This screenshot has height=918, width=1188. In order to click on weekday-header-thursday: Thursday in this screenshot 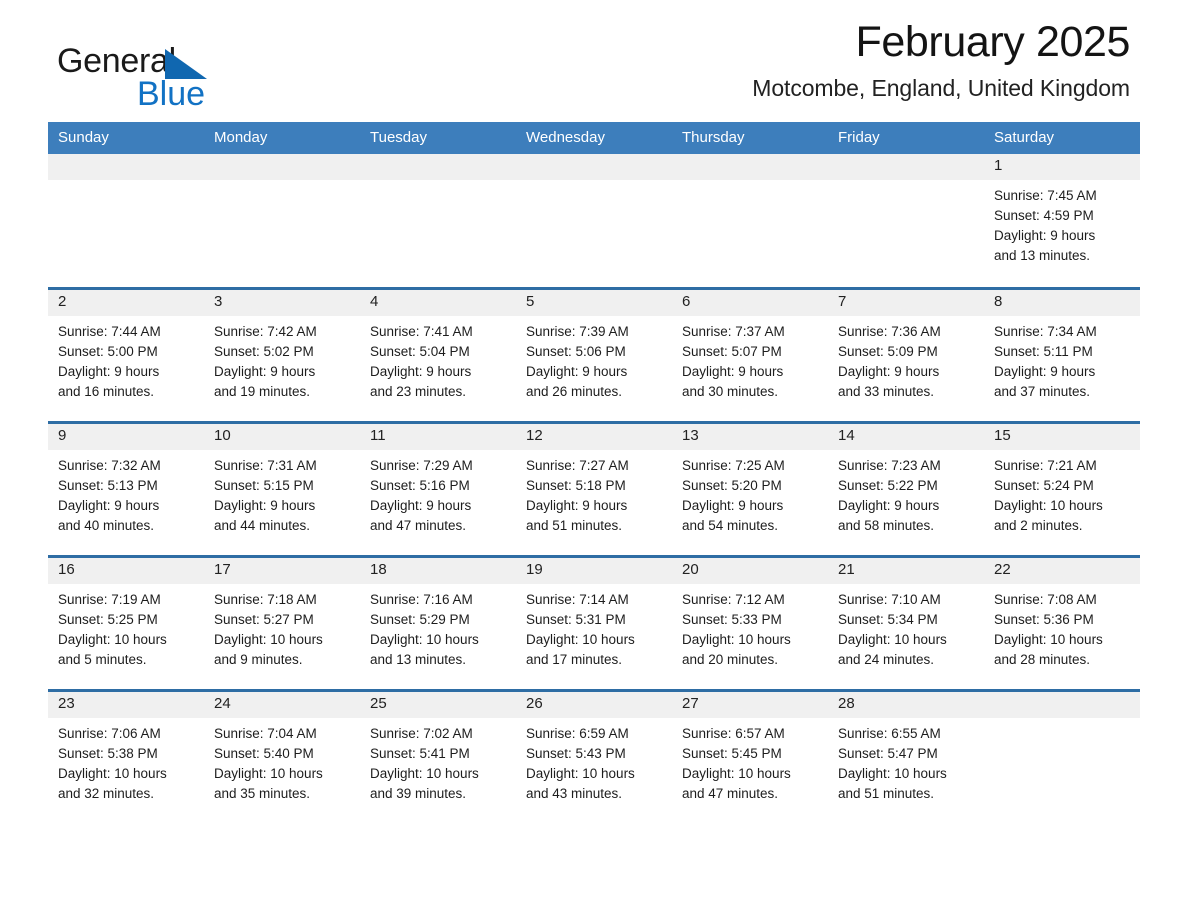, I will do `click(750, 138)`.